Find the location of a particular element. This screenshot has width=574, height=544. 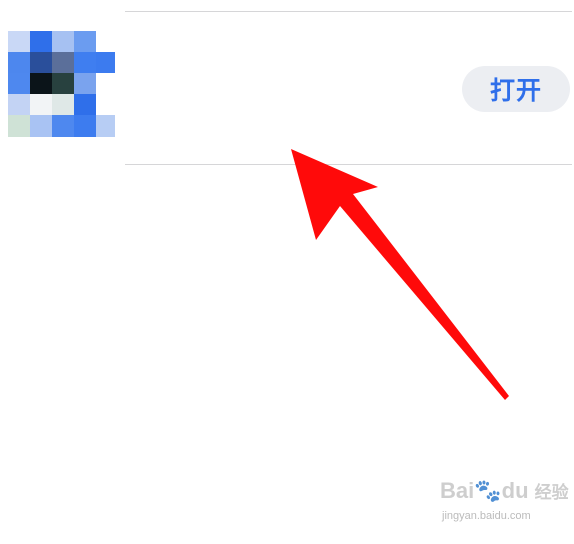

watermark-brand: Bai🐾du 经验 is located at coordinates (504, 490).